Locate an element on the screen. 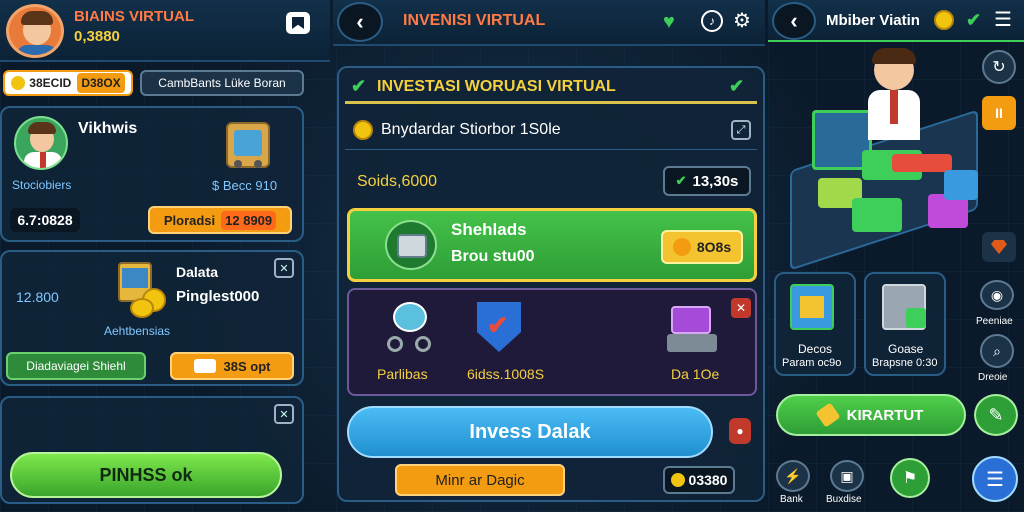  tab-other: CambBants Lüke Boran is located at coordinates (222, 83).